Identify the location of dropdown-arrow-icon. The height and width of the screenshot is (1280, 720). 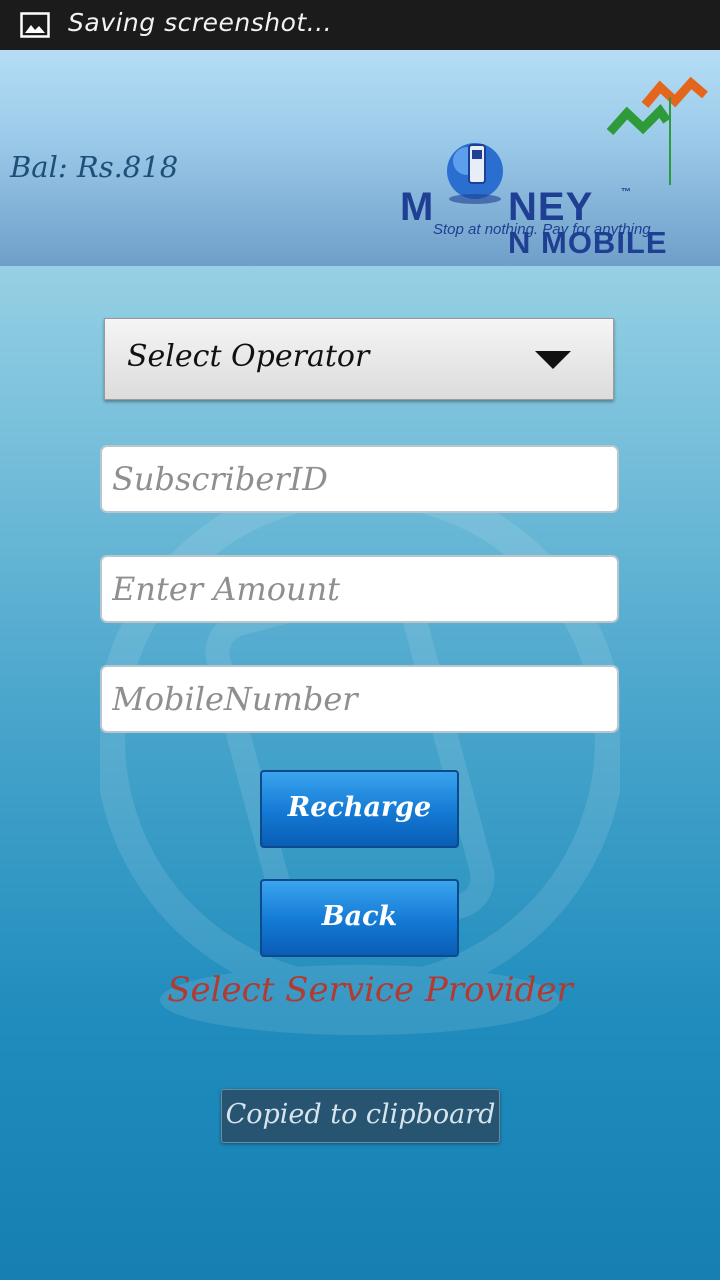
(553, 360).